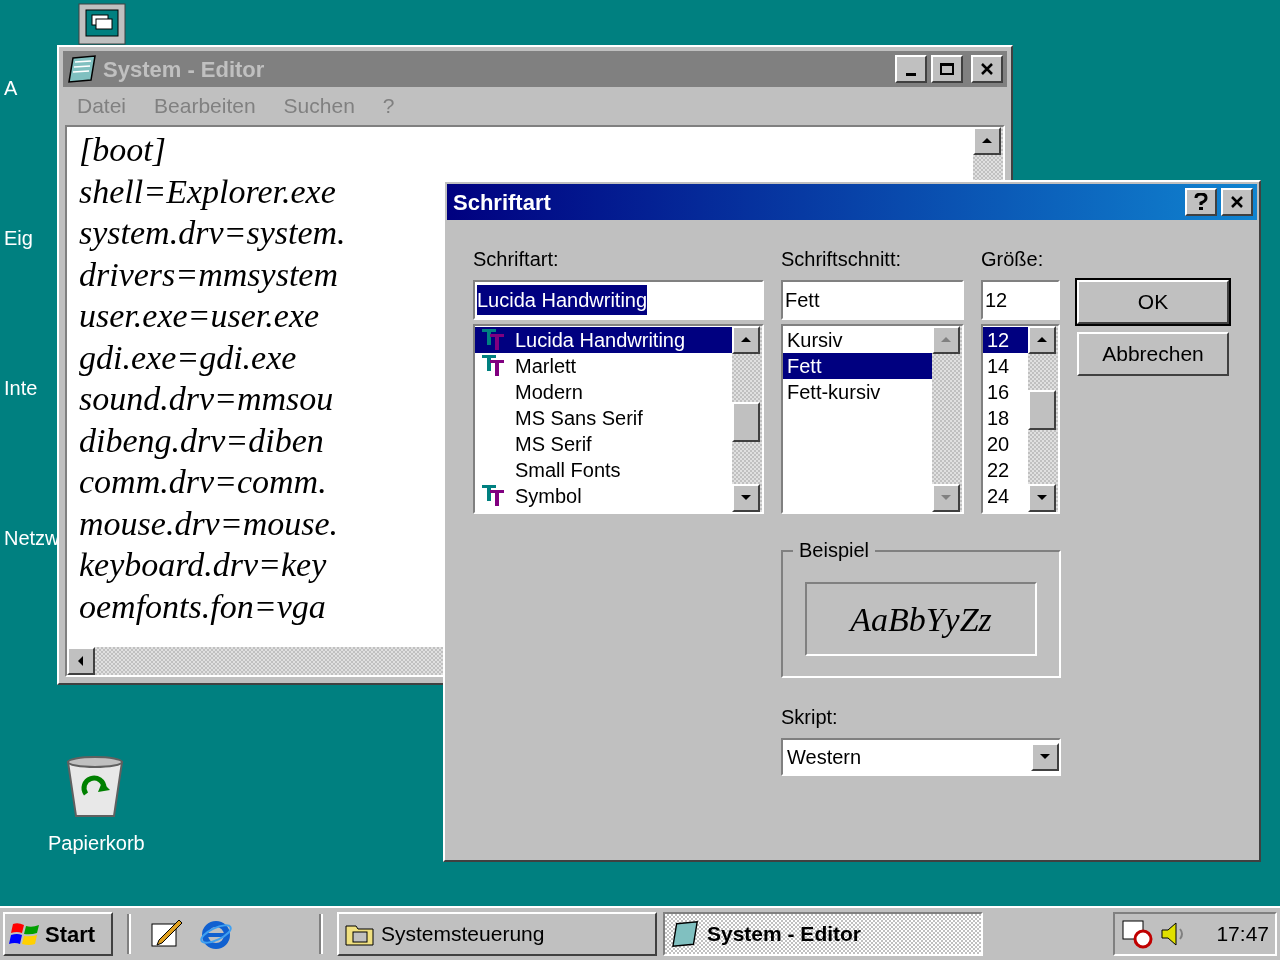 The width and height of the screenshot is (1280, 960). Describe the element at coordinates (21, 388) in the screenshot. I see `desktop-icon-label: Inte` at that location.